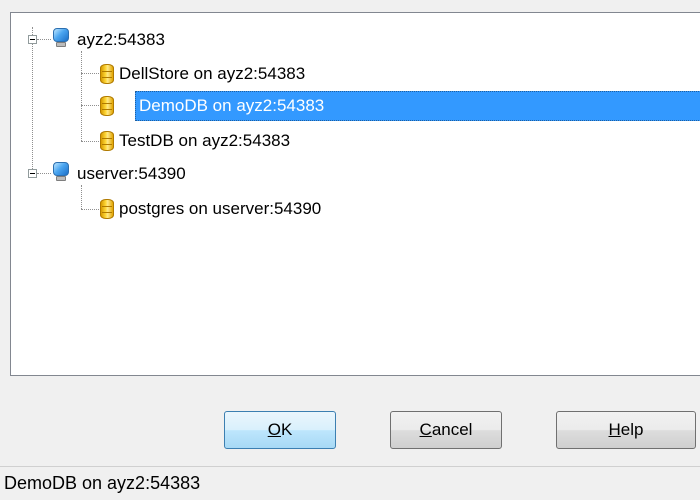 Image resolution: width=700 pixels, height=500 pixels. I want to click on cancel-button-accel: C, so click(425, 429).